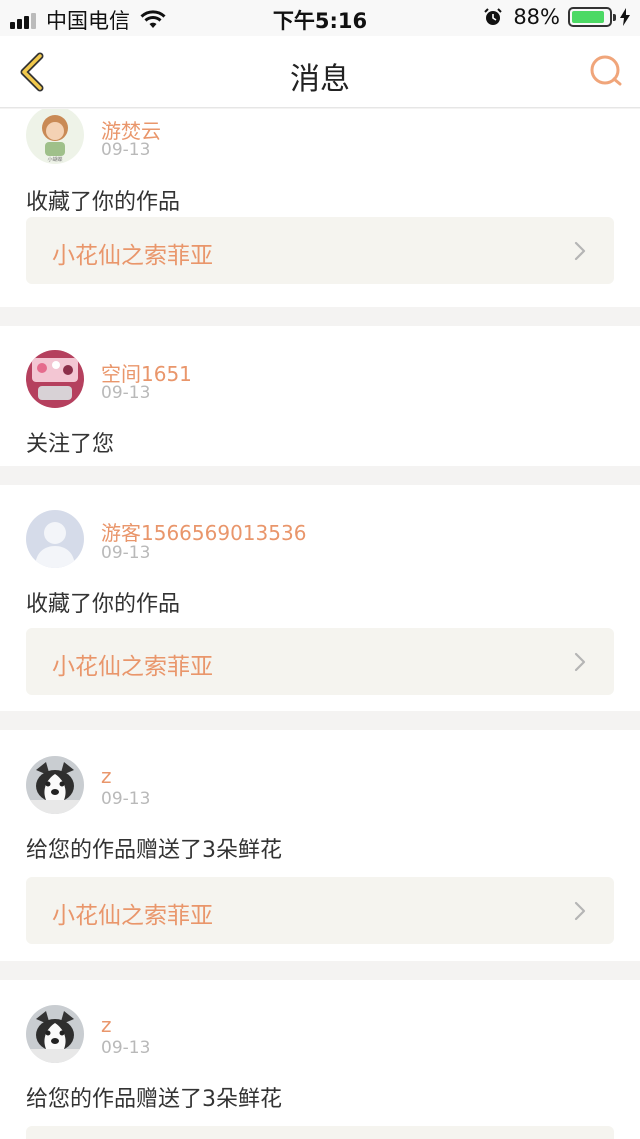  Describe the element at coordinates (54, 159) in the screenshot. I see `svg-text: 小蝴蝶` at that location.